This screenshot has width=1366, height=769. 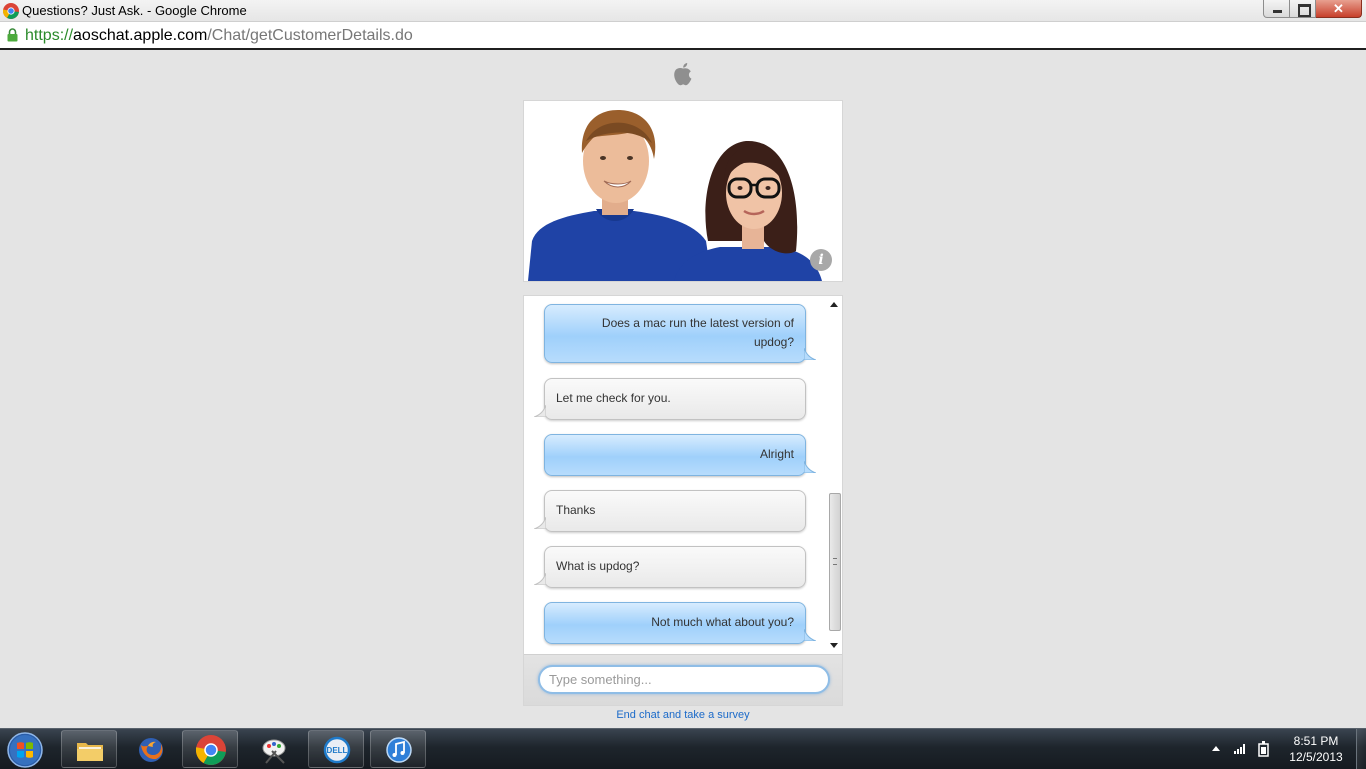 I want to click on dell-icon: DELL, so click(x=337, y=750).